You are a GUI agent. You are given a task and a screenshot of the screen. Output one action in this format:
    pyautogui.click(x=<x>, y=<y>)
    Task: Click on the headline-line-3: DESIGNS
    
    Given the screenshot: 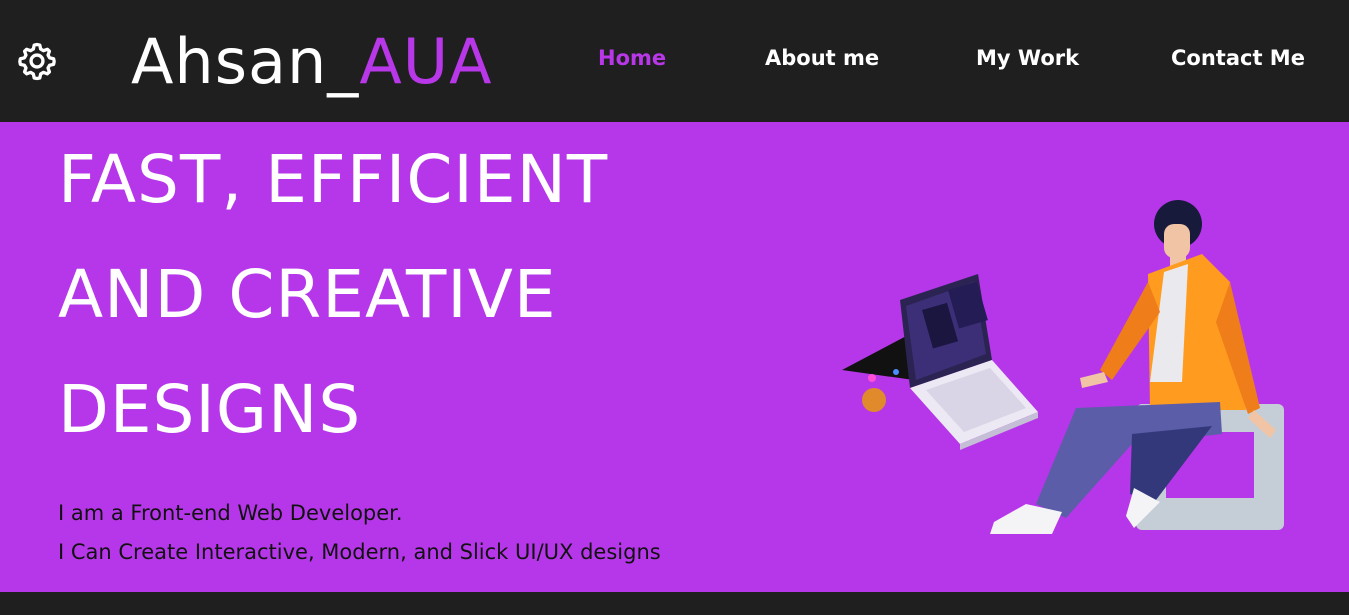 What is the action you would take?
    pyautogui.click(x=210, y=409)
    